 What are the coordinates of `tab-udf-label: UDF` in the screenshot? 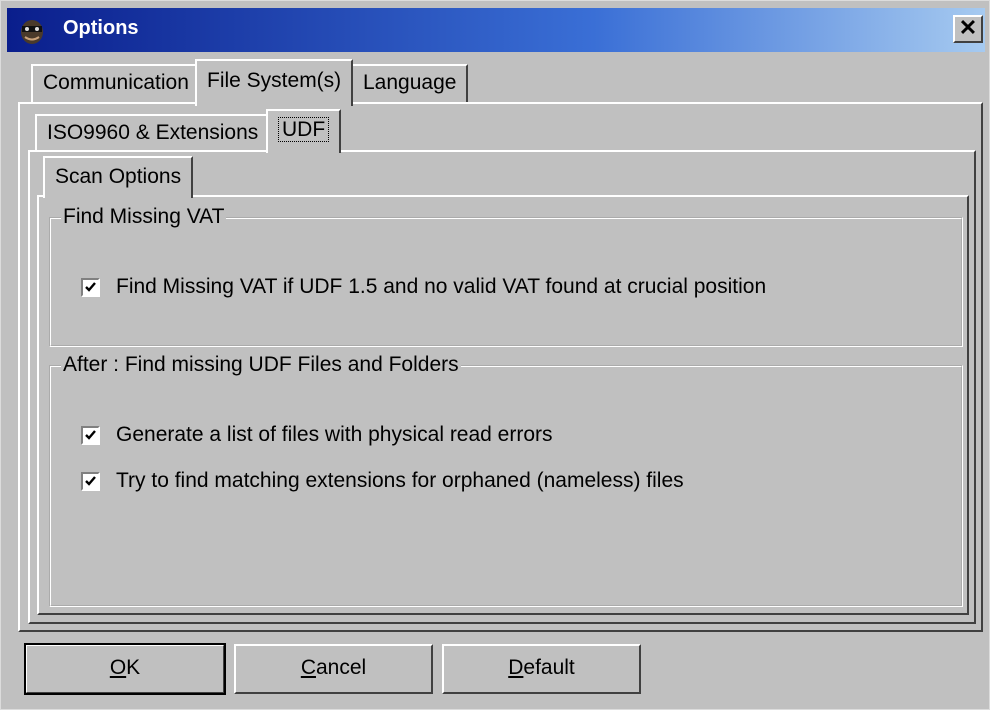 It's located at (304, 129).